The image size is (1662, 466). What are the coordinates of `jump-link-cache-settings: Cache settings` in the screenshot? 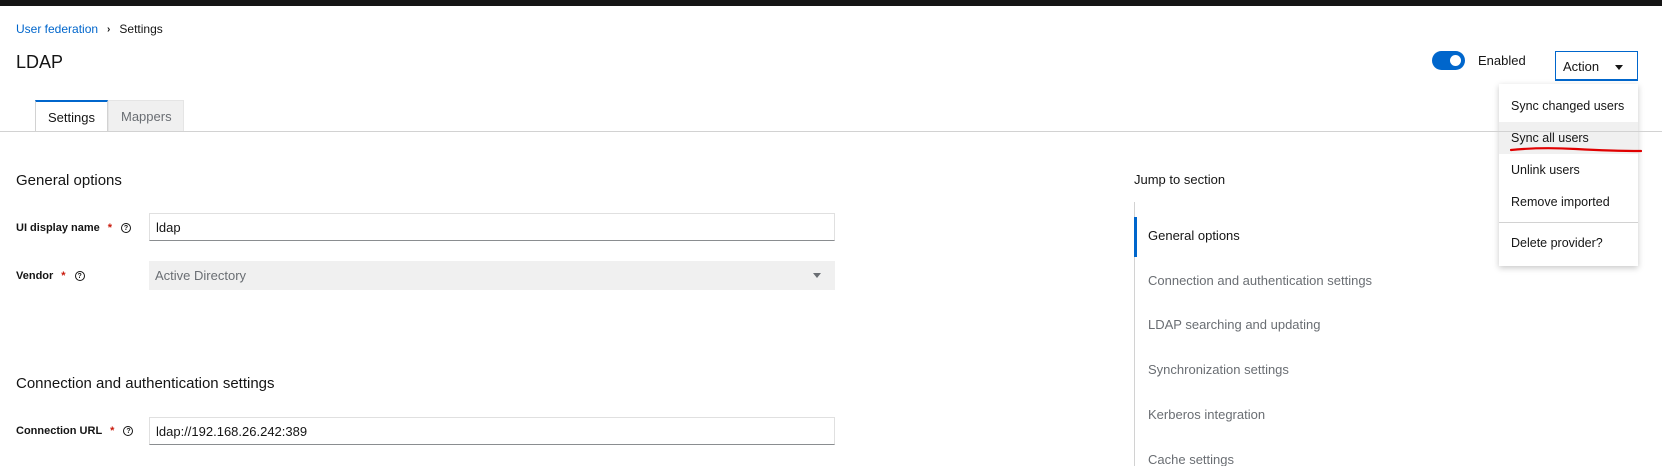 It's located at (1285, 453).